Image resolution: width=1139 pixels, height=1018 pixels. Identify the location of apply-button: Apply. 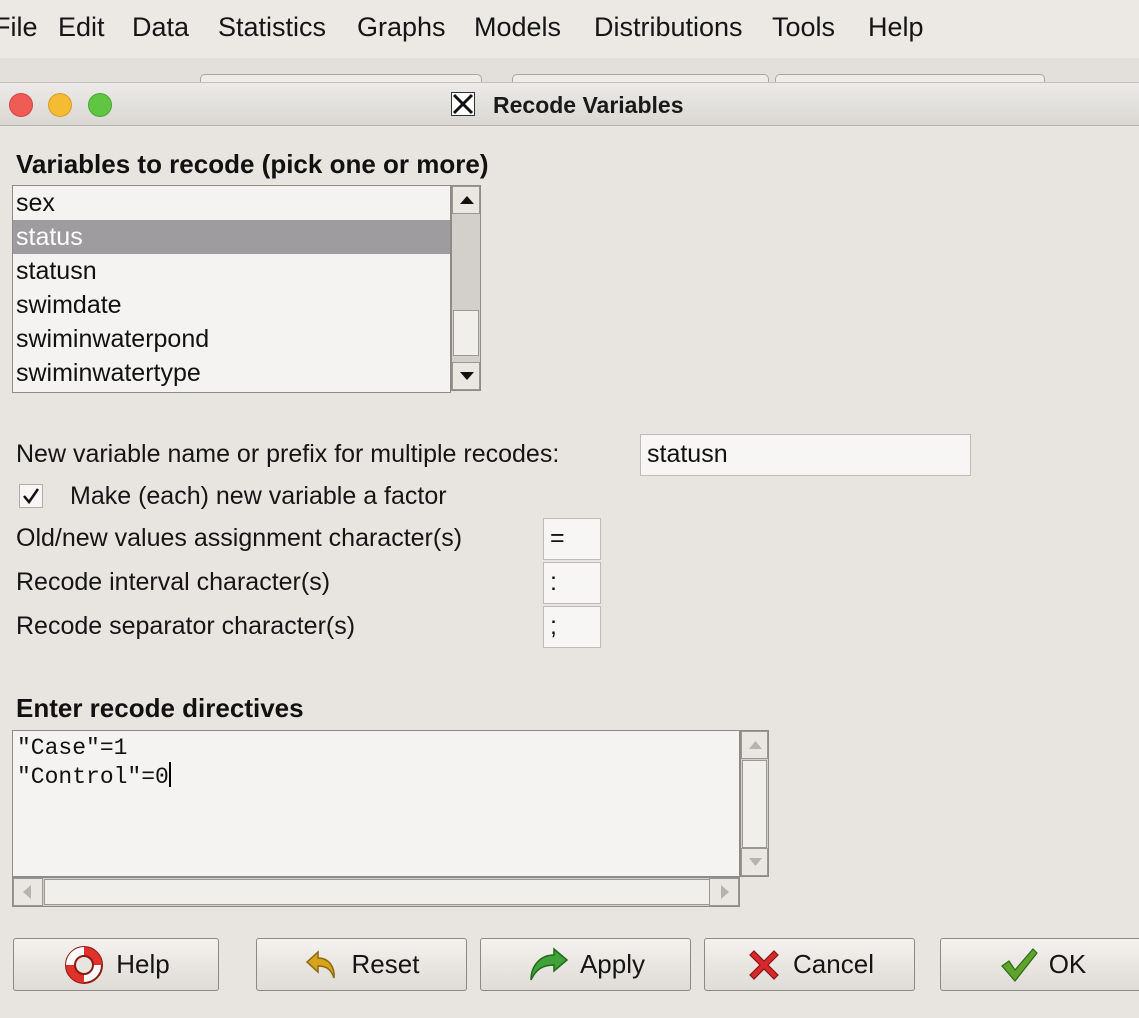
(585, 964).